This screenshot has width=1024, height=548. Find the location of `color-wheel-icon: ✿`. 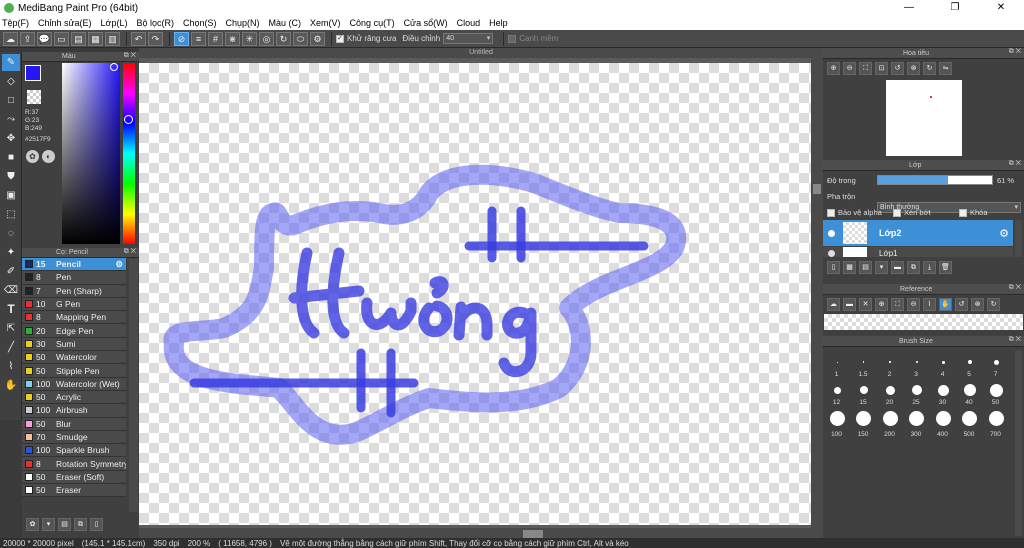

color-wheel-icon: ✿ is located at coordinates (32, 156).